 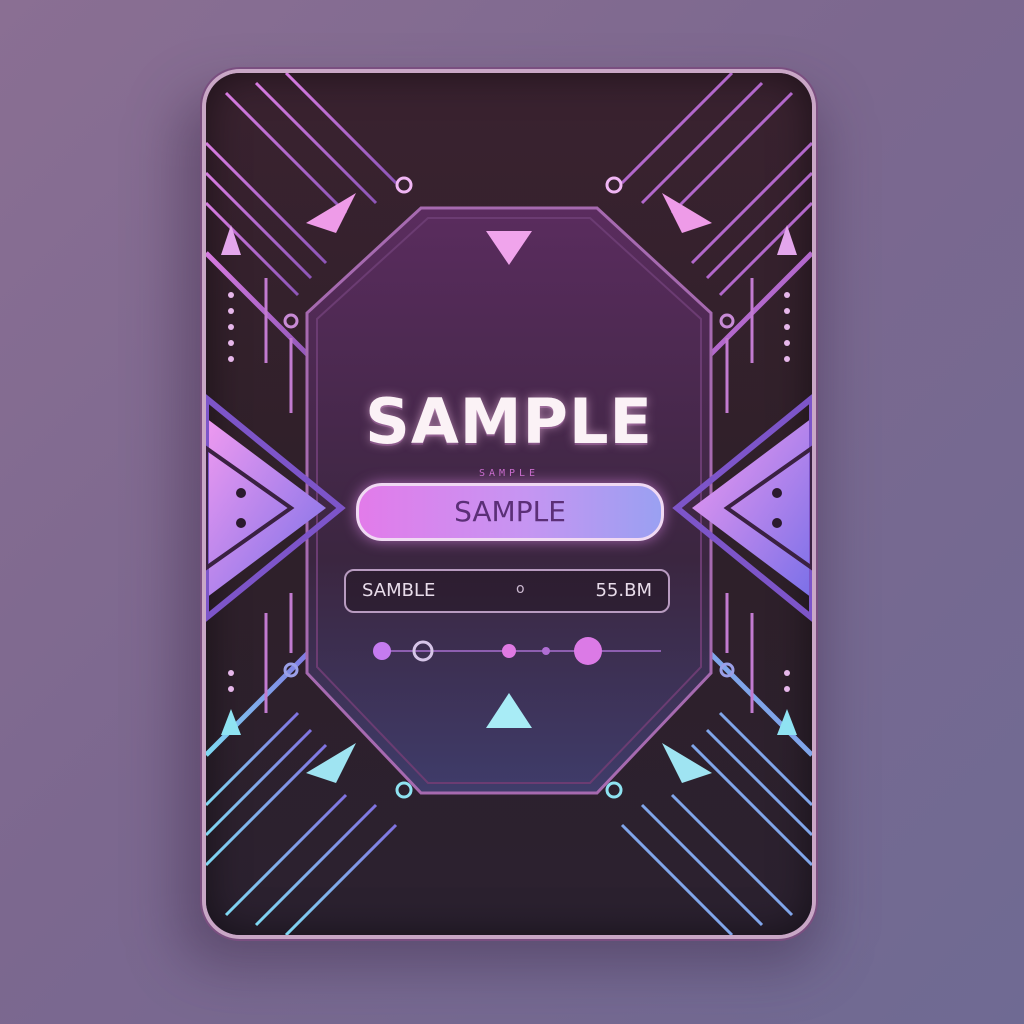 What do you see at coordinates (231, 240) in the screenshot?
I see `small-arrow-up-left-icon` at bounding box center [231, 240].